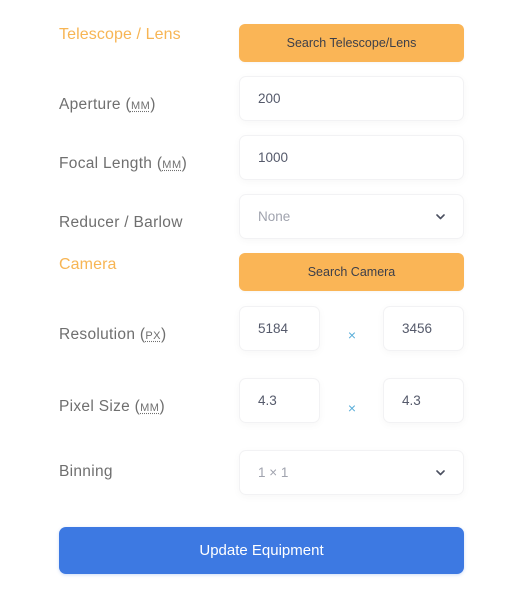  I want to click on camera-section-title: Camera, so click(88, 264).